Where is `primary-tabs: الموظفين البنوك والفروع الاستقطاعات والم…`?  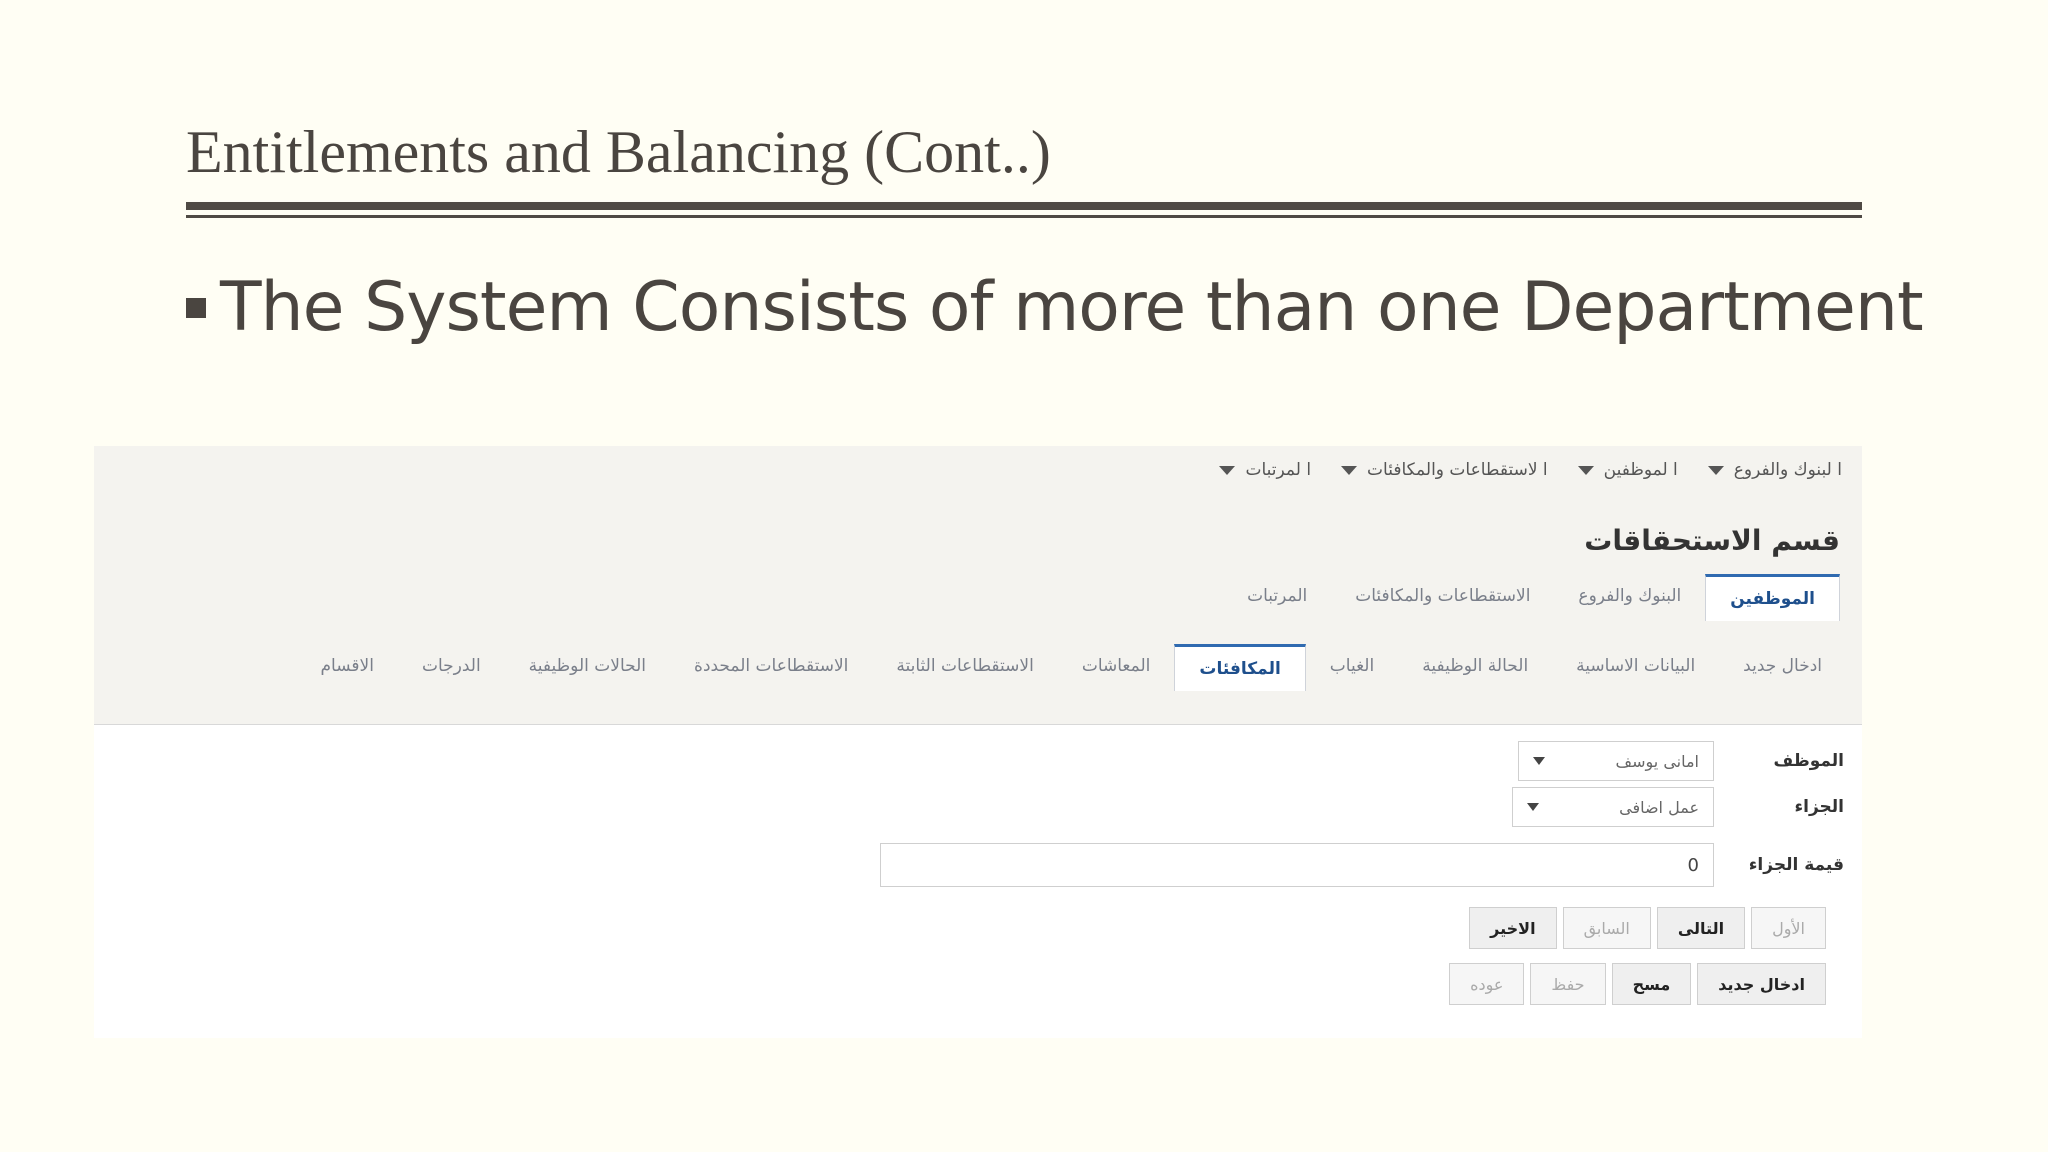
primary-tabs: الموظفين البنوك والفروع الاستقطاعات والم… is located at coordinates (1531, 597).